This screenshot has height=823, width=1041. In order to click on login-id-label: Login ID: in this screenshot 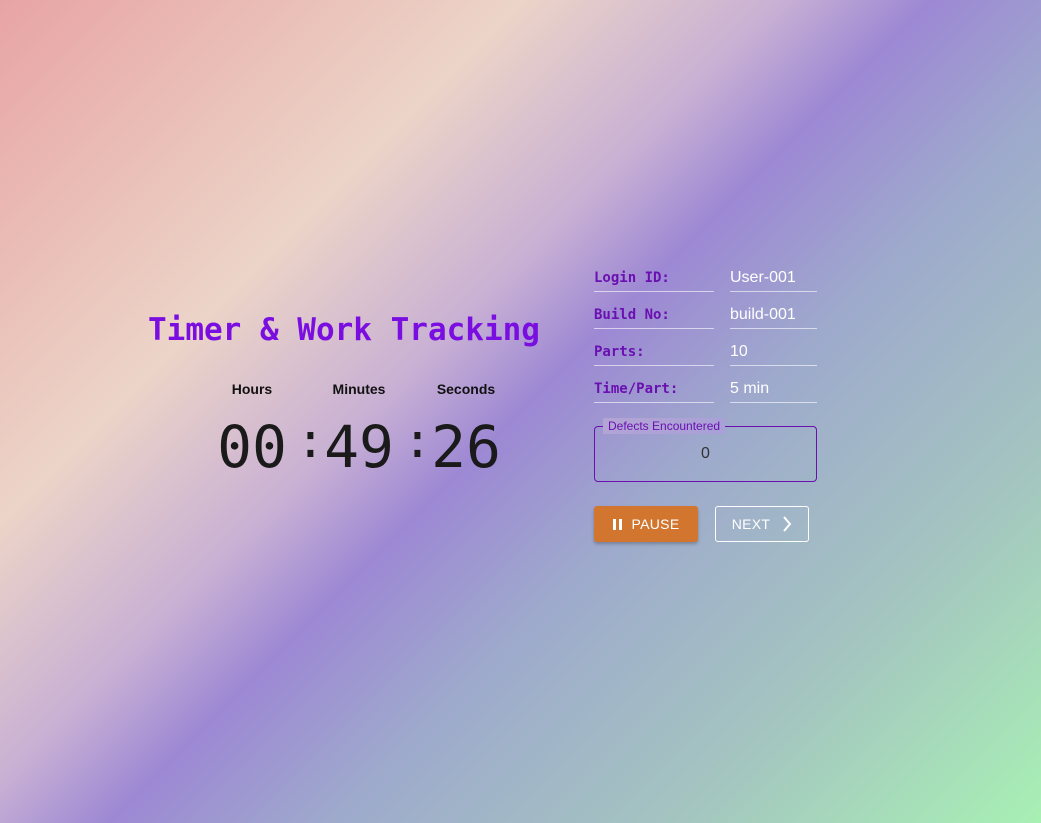, I will do `click(654, 280)`.